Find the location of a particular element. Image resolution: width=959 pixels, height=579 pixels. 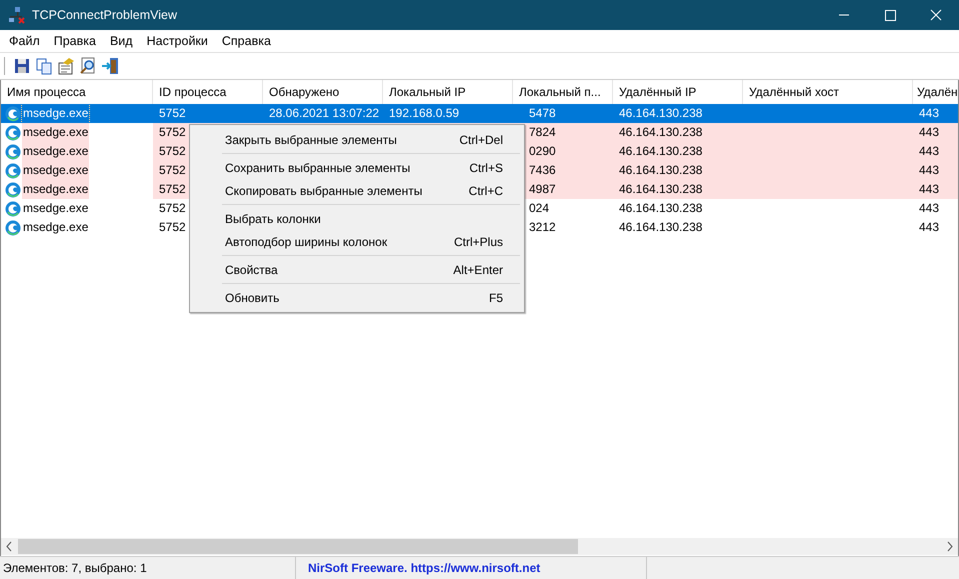

menu-item: Выбрать колонки is located at coordinates (357, 218).